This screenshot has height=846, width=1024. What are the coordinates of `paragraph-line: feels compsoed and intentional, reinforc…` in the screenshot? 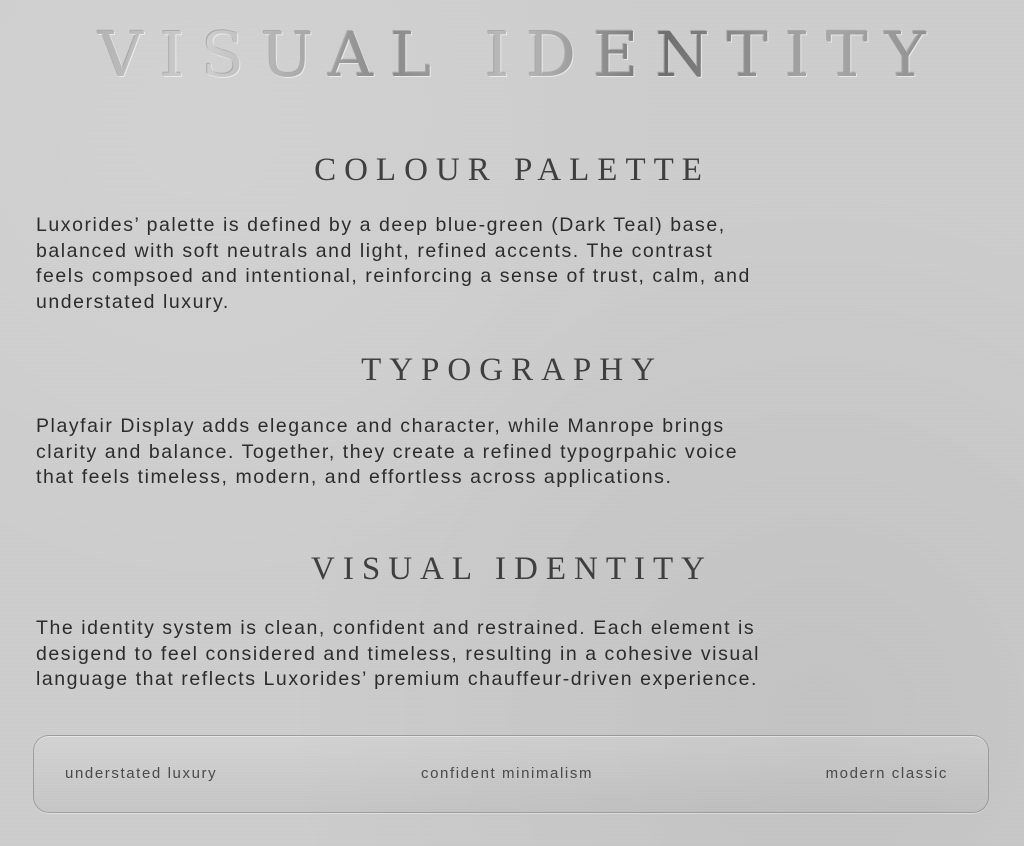 It's located at (393, 276).